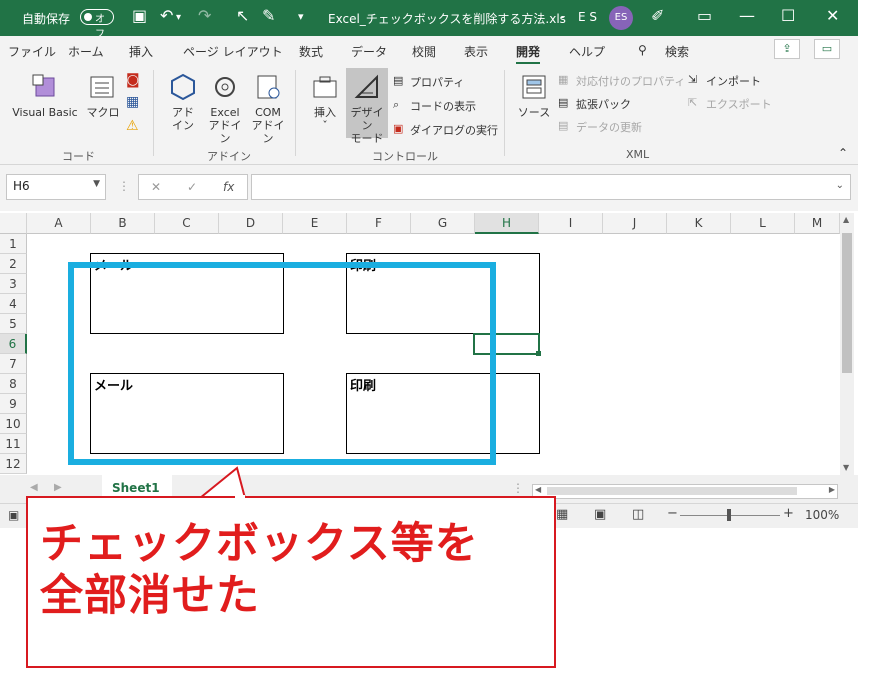 The width and height of the screenshot is (869, 686). Describe the element at coordinates (204, 15) in the screenshot. I see `redo-icon: ↷` at that location.